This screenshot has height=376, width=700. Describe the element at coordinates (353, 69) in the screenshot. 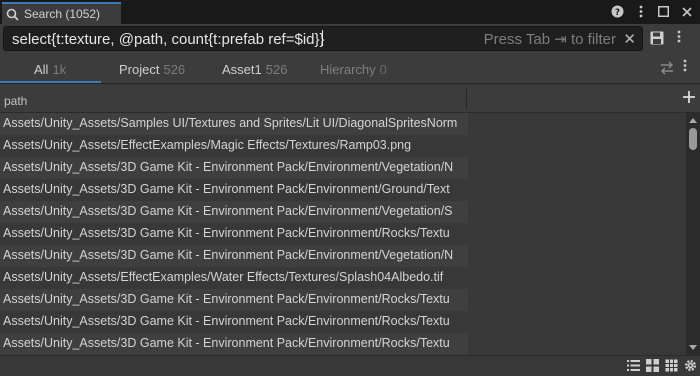

I see `tab-hierarchy: Hierarchy 0` at that location.